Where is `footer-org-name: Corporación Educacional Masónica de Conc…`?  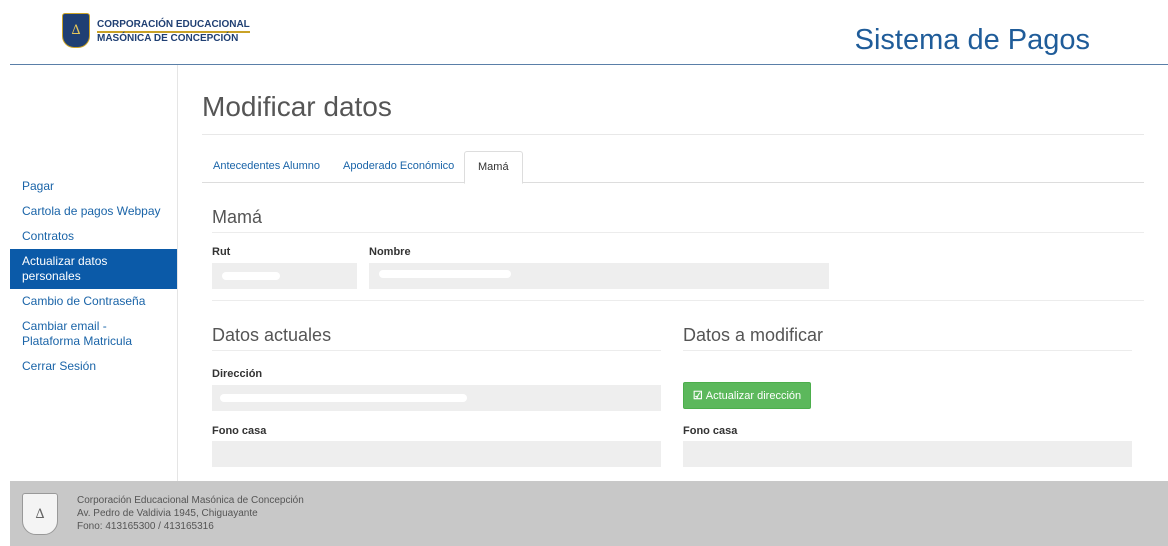 footer-org-name: Corporación Educacional Masónica de Conc… is located at coordinates (190, 500).